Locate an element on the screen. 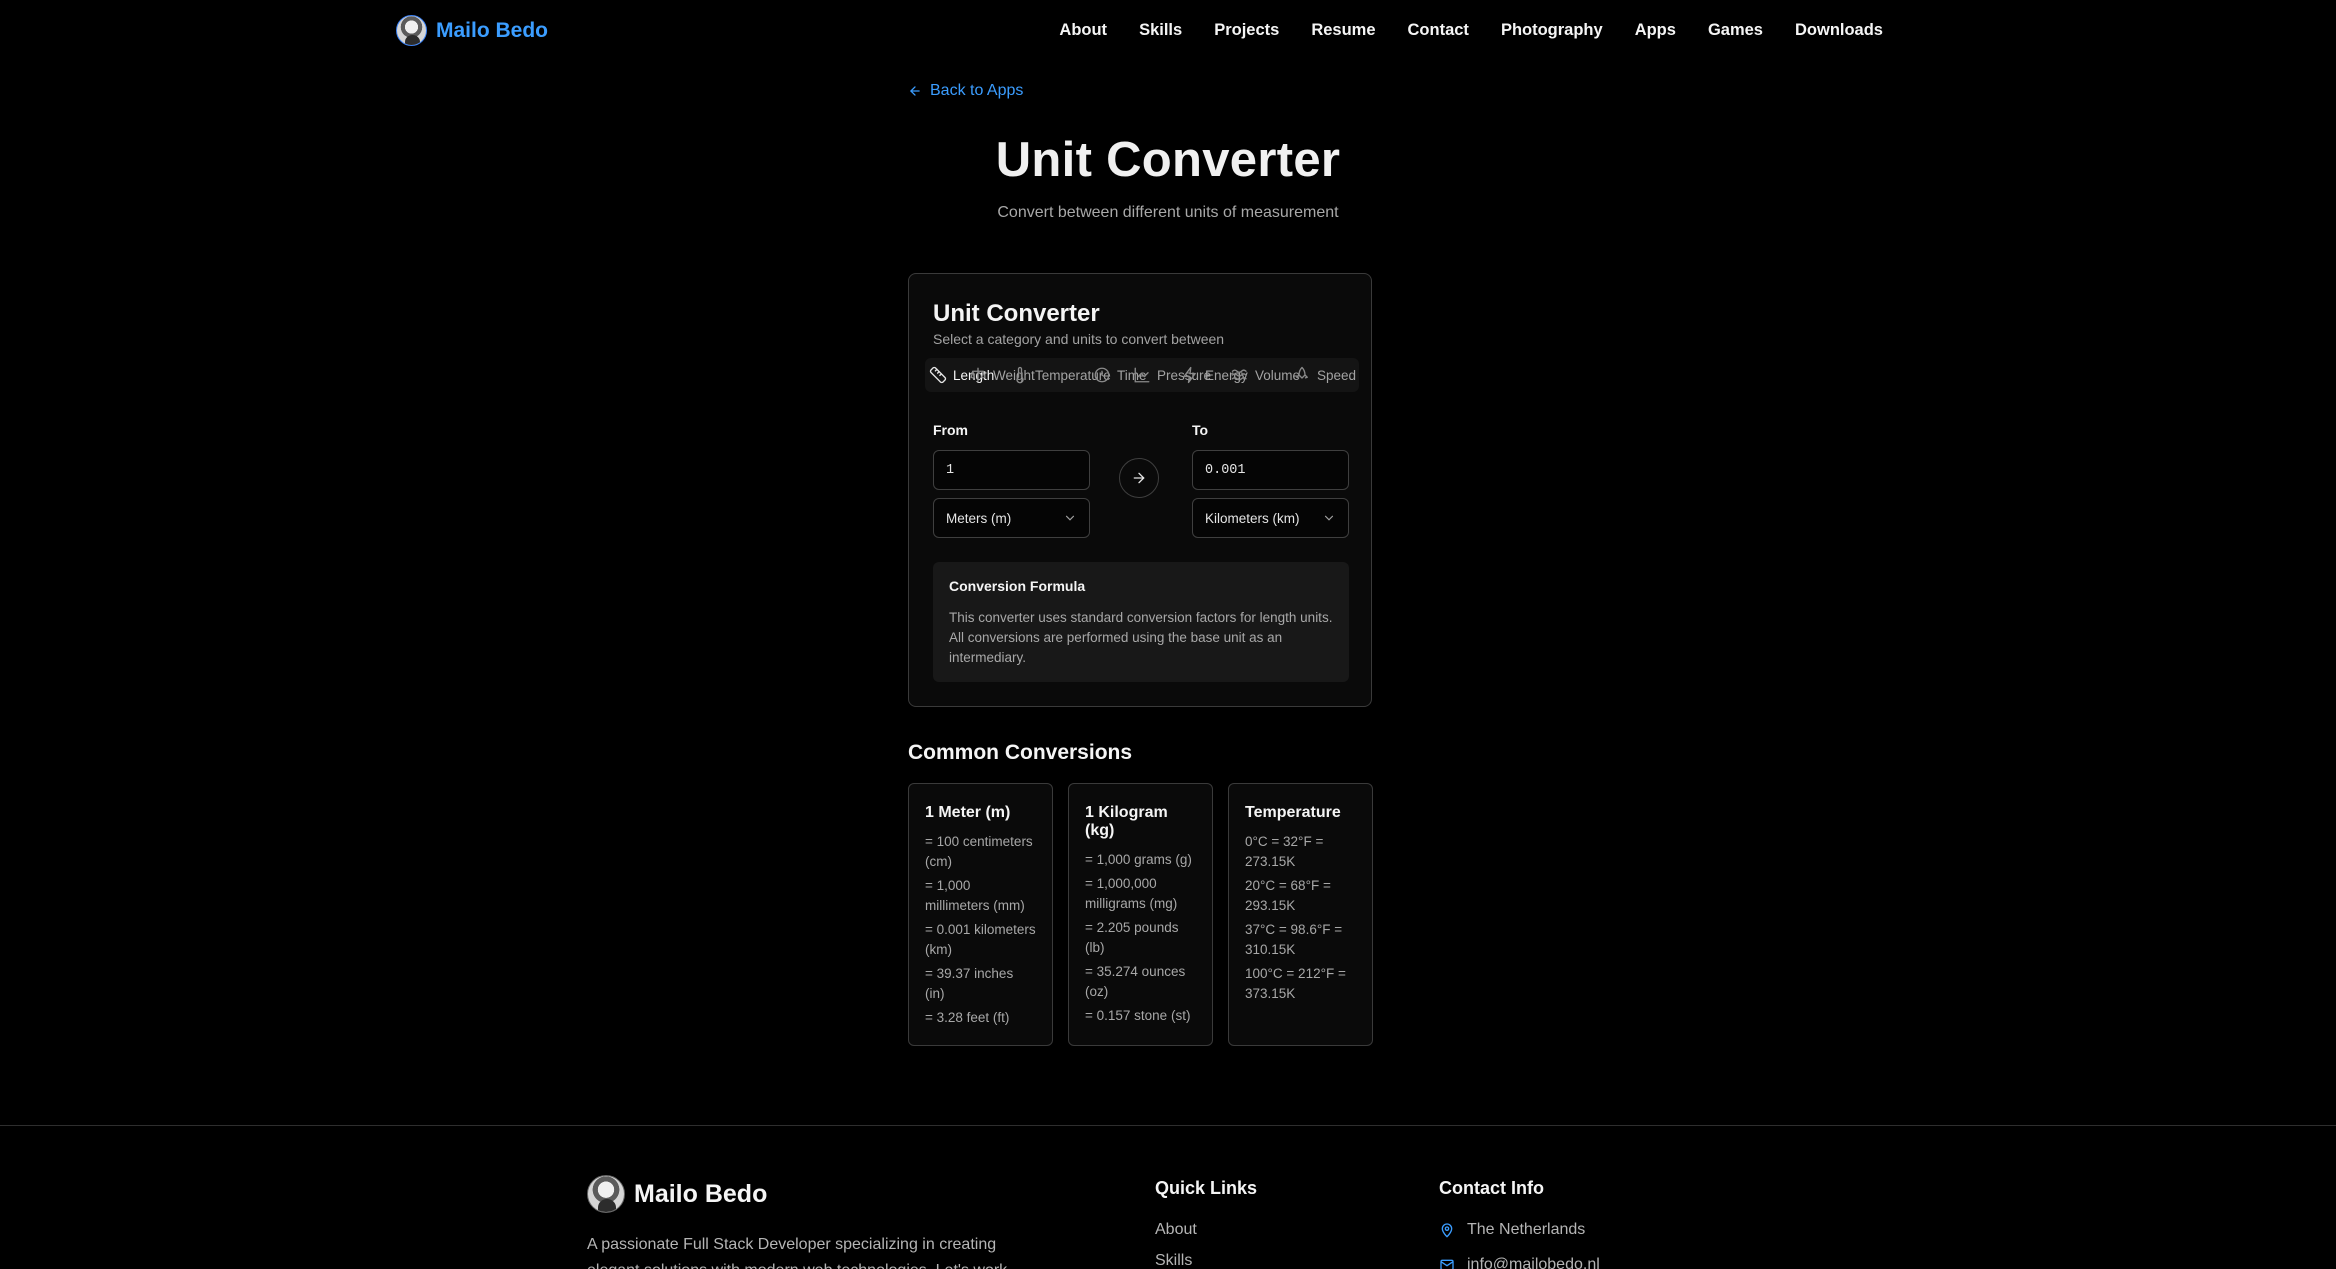 The image size is (2336, 1269). conversion-line: = 0.157 stone (st) is located at coordinates (1138, 1015).